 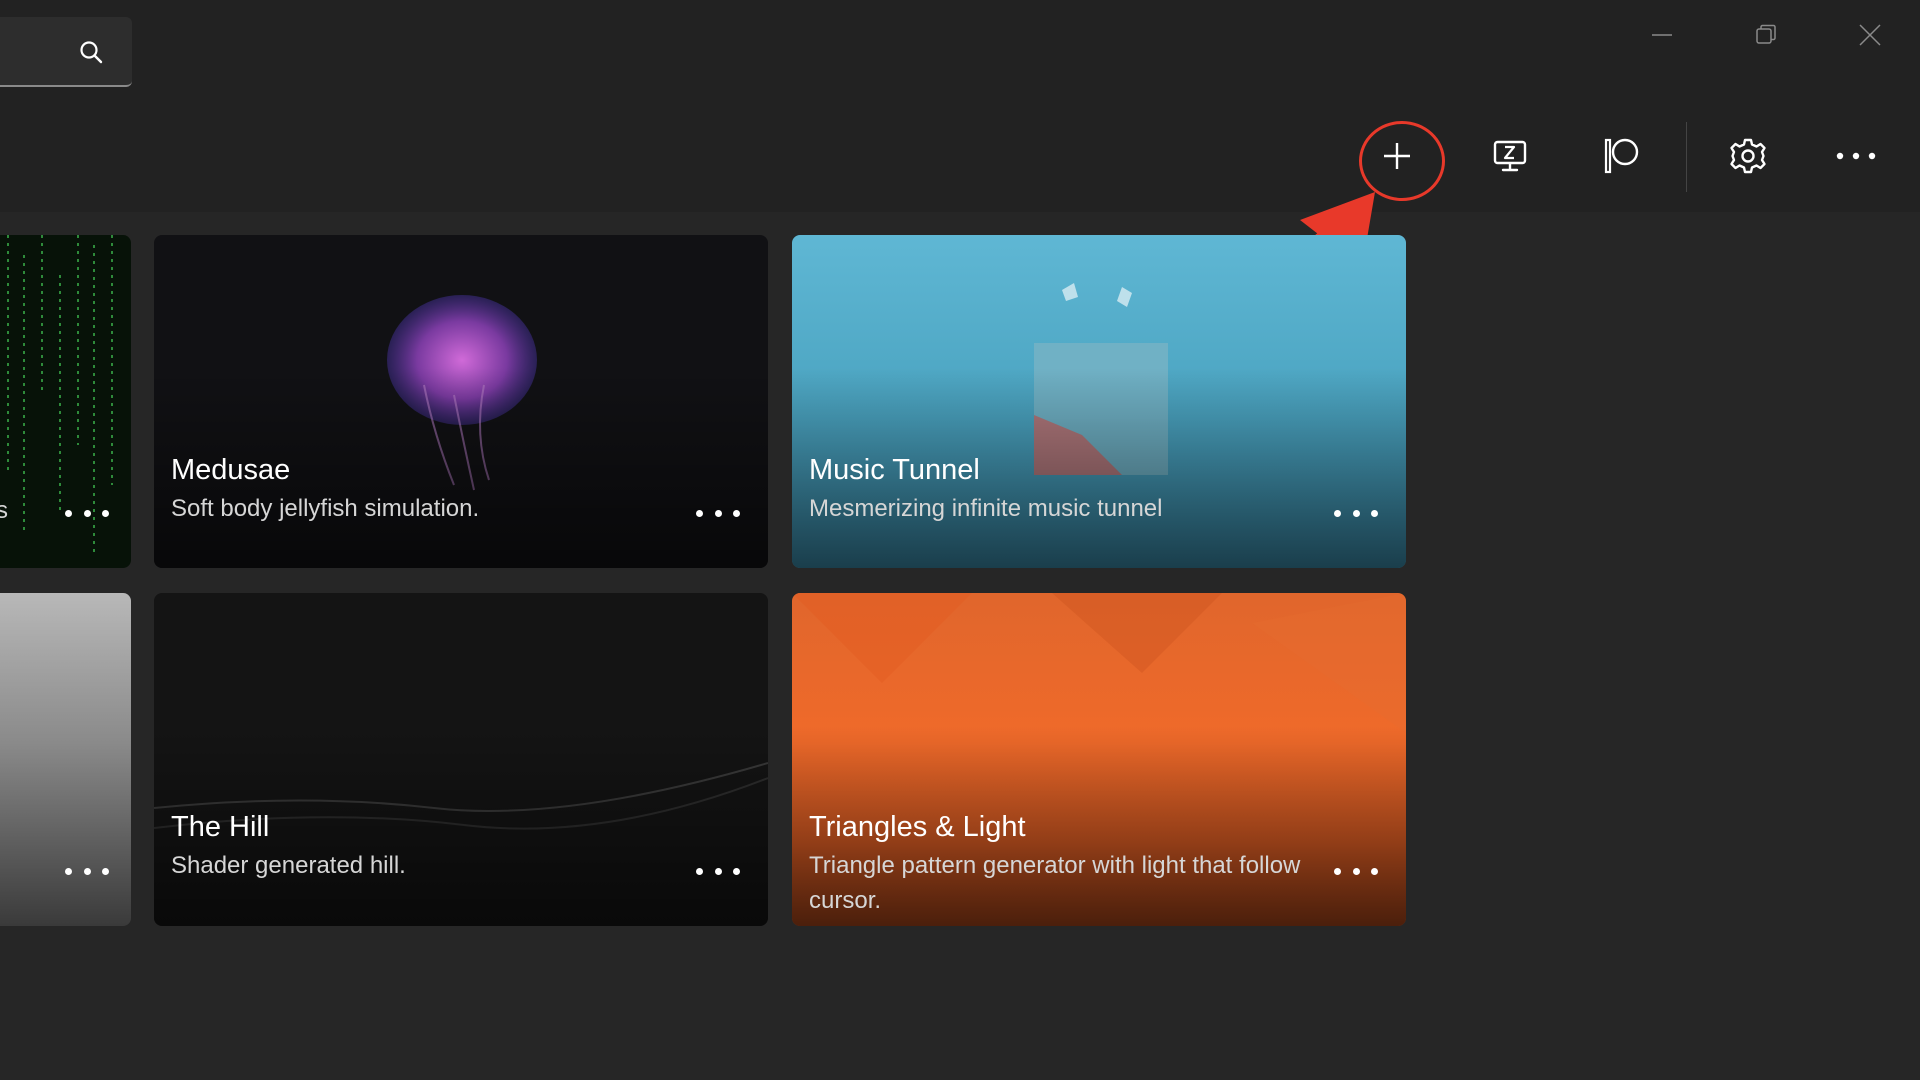 I want to click on card-description-fragment: s, so click(x=4, y=510).